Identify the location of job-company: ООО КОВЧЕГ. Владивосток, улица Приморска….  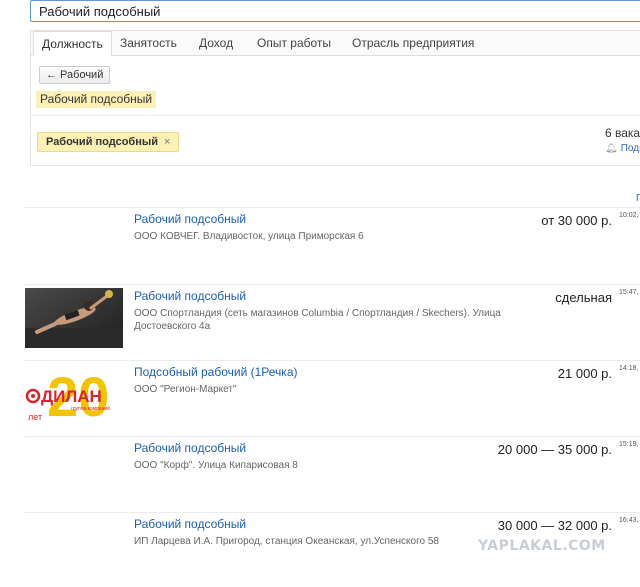
(249, 236).